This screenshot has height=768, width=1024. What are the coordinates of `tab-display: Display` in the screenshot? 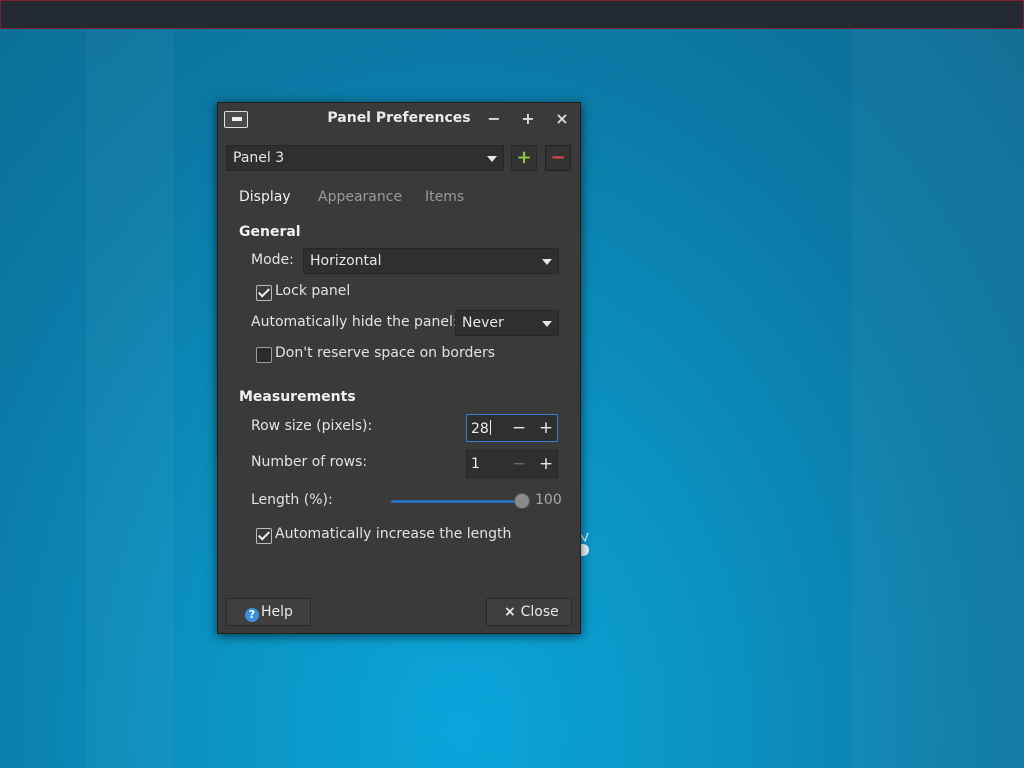 It's located at (265, 197).